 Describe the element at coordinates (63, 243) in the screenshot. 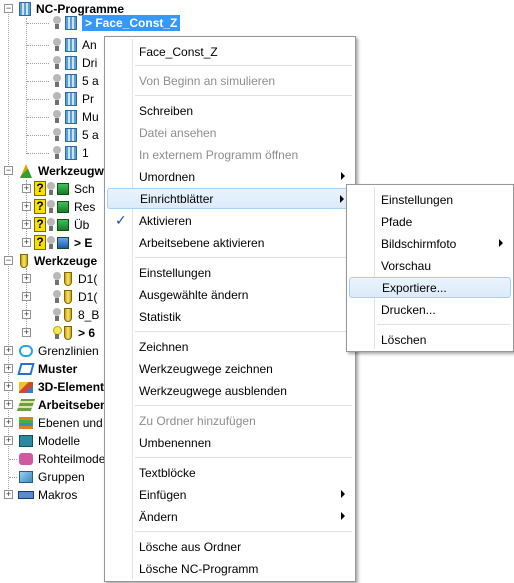

I see `tree-node-toolpath: > E` at that location.